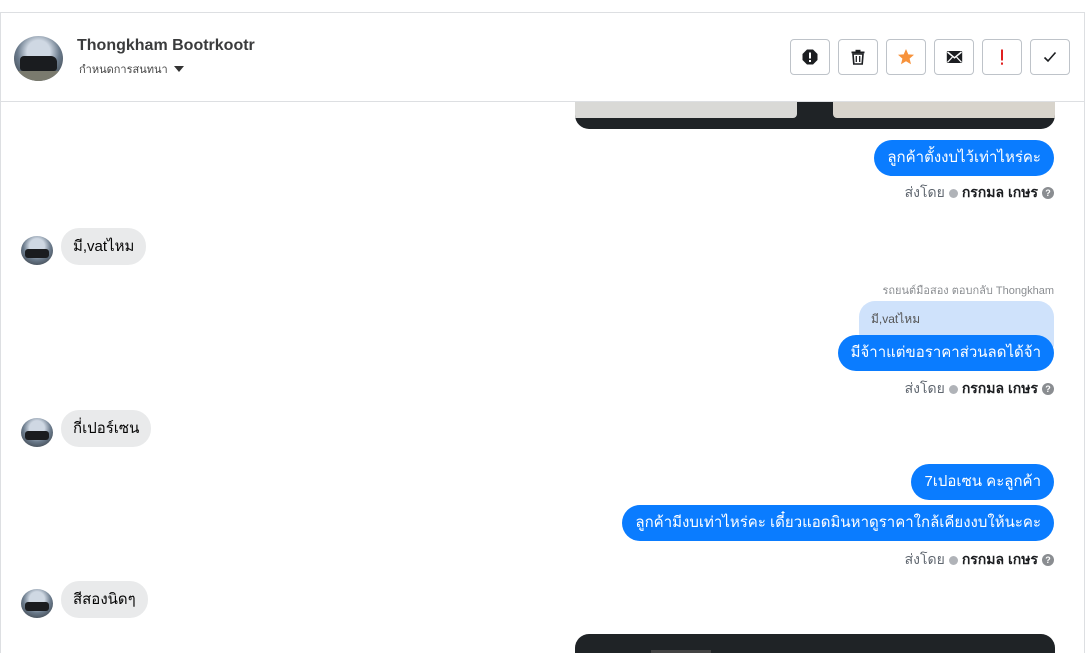  Describe the element at coordinates (104, 599) in the screenshot. I see `incoming-message: สีสองนิดๆ` at that location.